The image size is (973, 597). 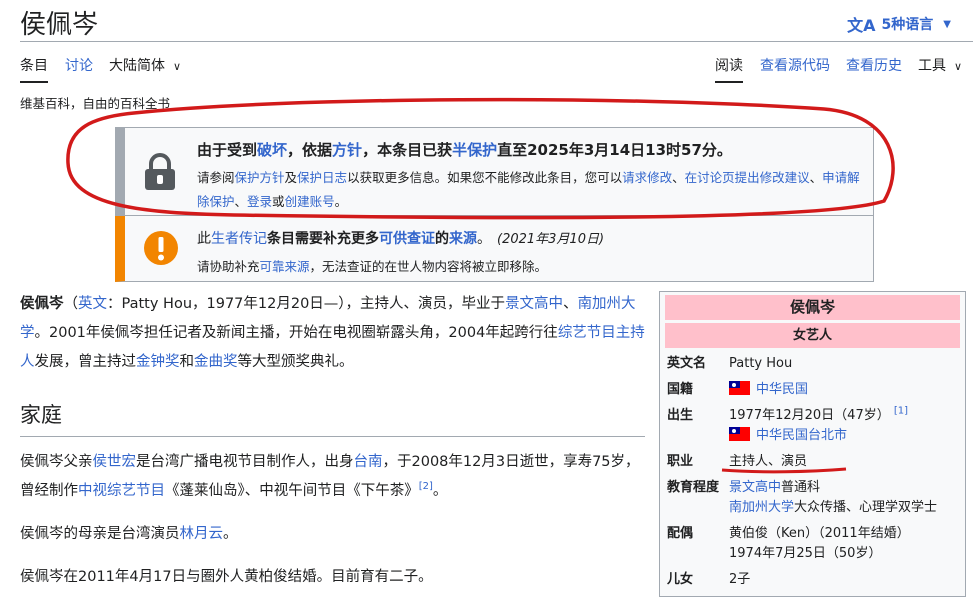 What do you see at coordinates (805, 553) in the screenshot?
I see `text: 1974年7月25日（50岁）` at bounding box center [805, 553].